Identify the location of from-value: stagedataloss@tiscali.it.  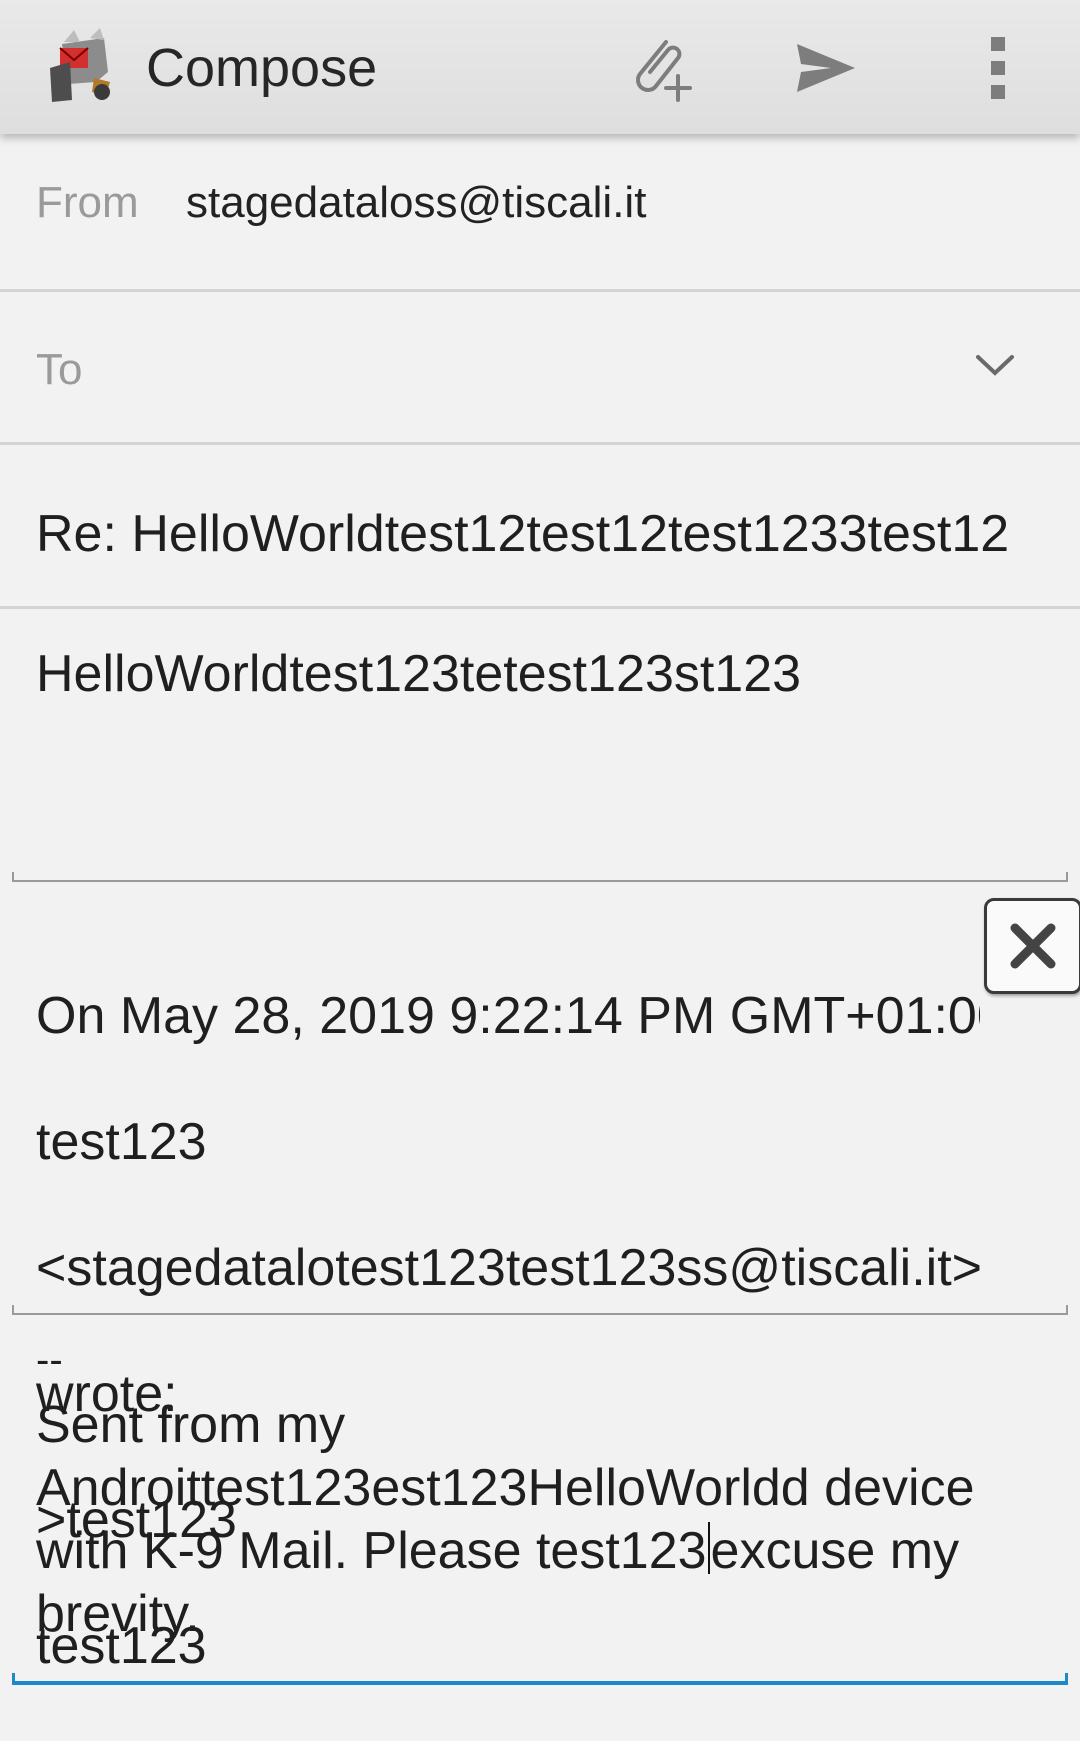
(416, 203).